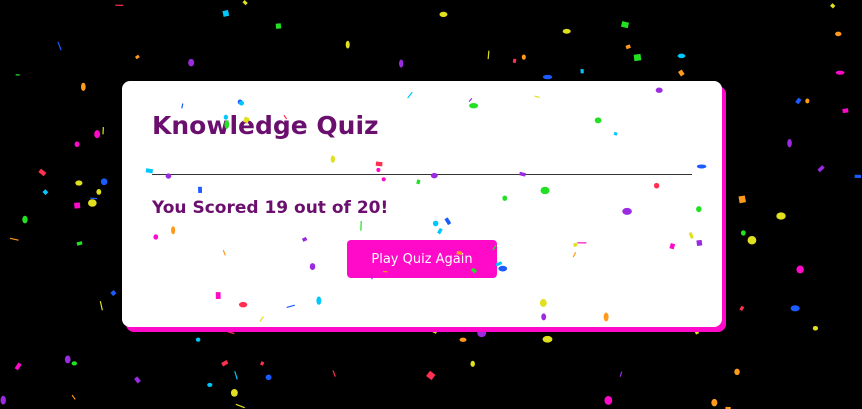 The height and width of the screenshot is (409, 862). What do you see at coordinates (422, 259) in the screenshot?
I see `play-again-button: Play Quiz Again` at bounding box center [422, 259].